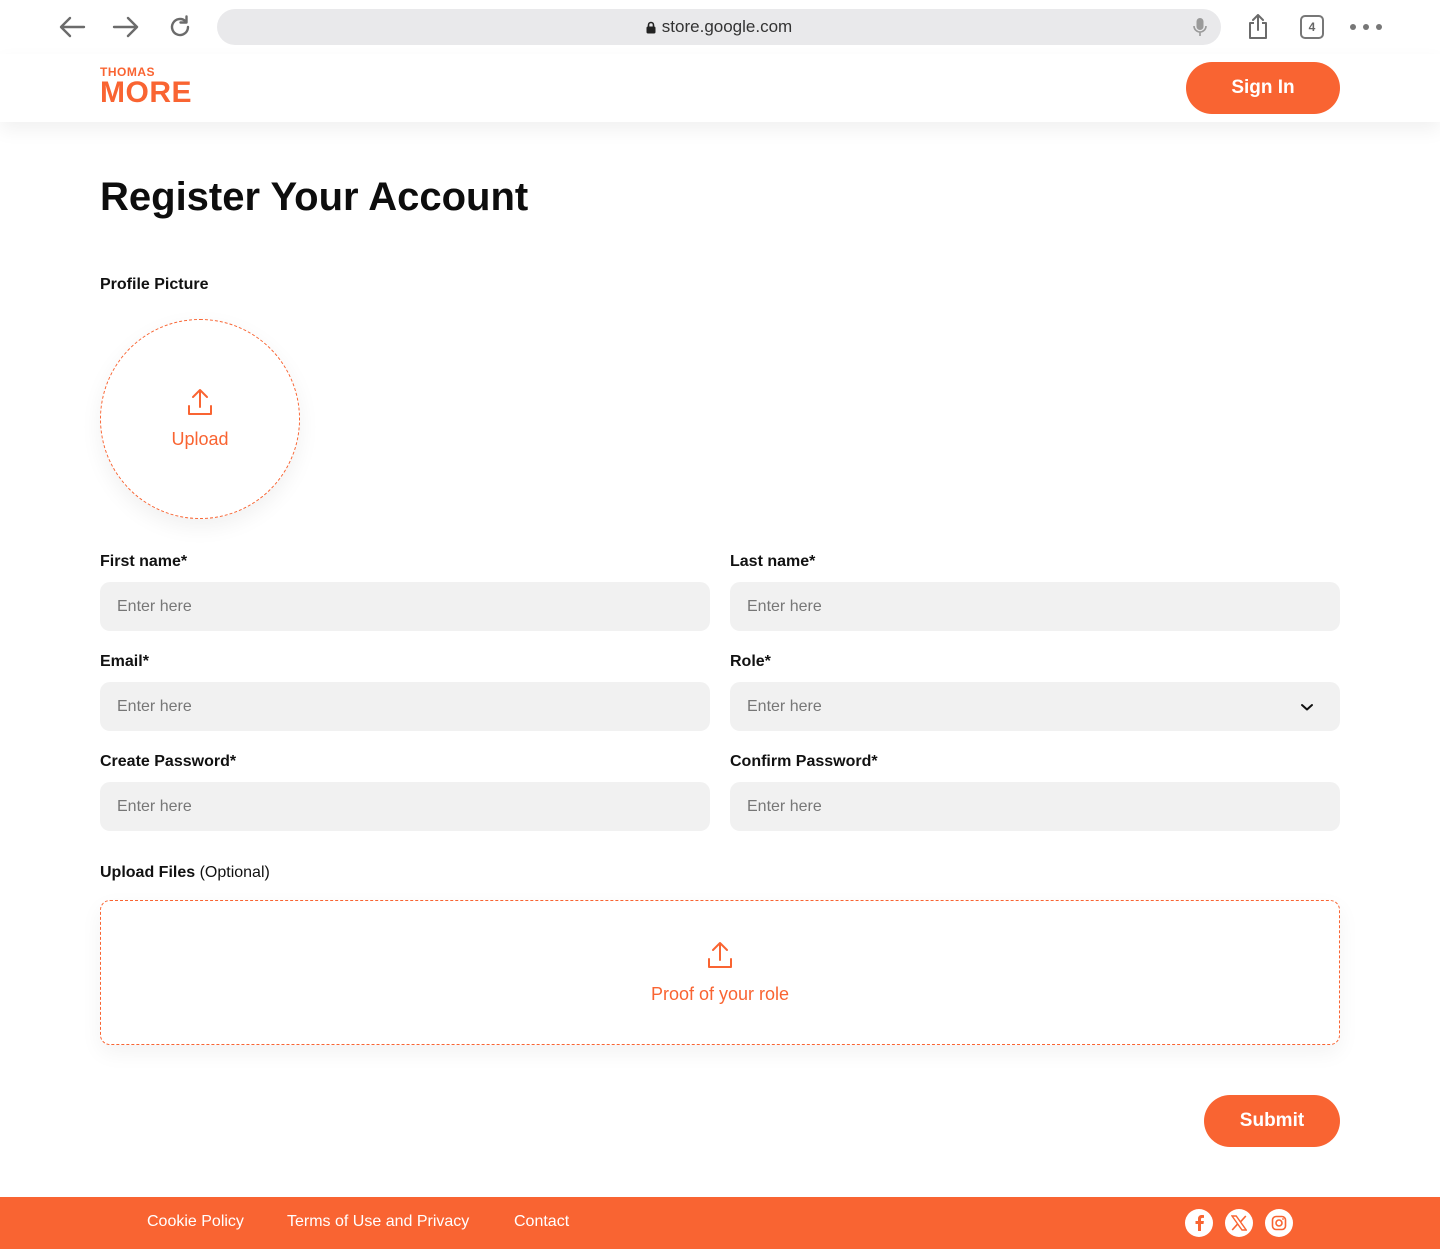  I want to click on browser-toolbar: store.google.com 4, so click(720, 27).